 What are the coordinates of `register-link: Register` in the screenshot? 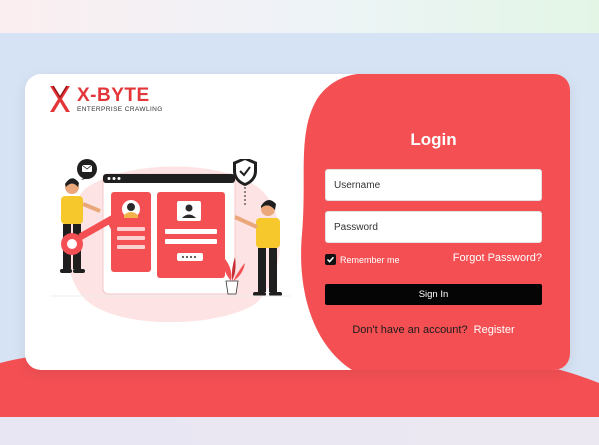 It's located at (494, 330).